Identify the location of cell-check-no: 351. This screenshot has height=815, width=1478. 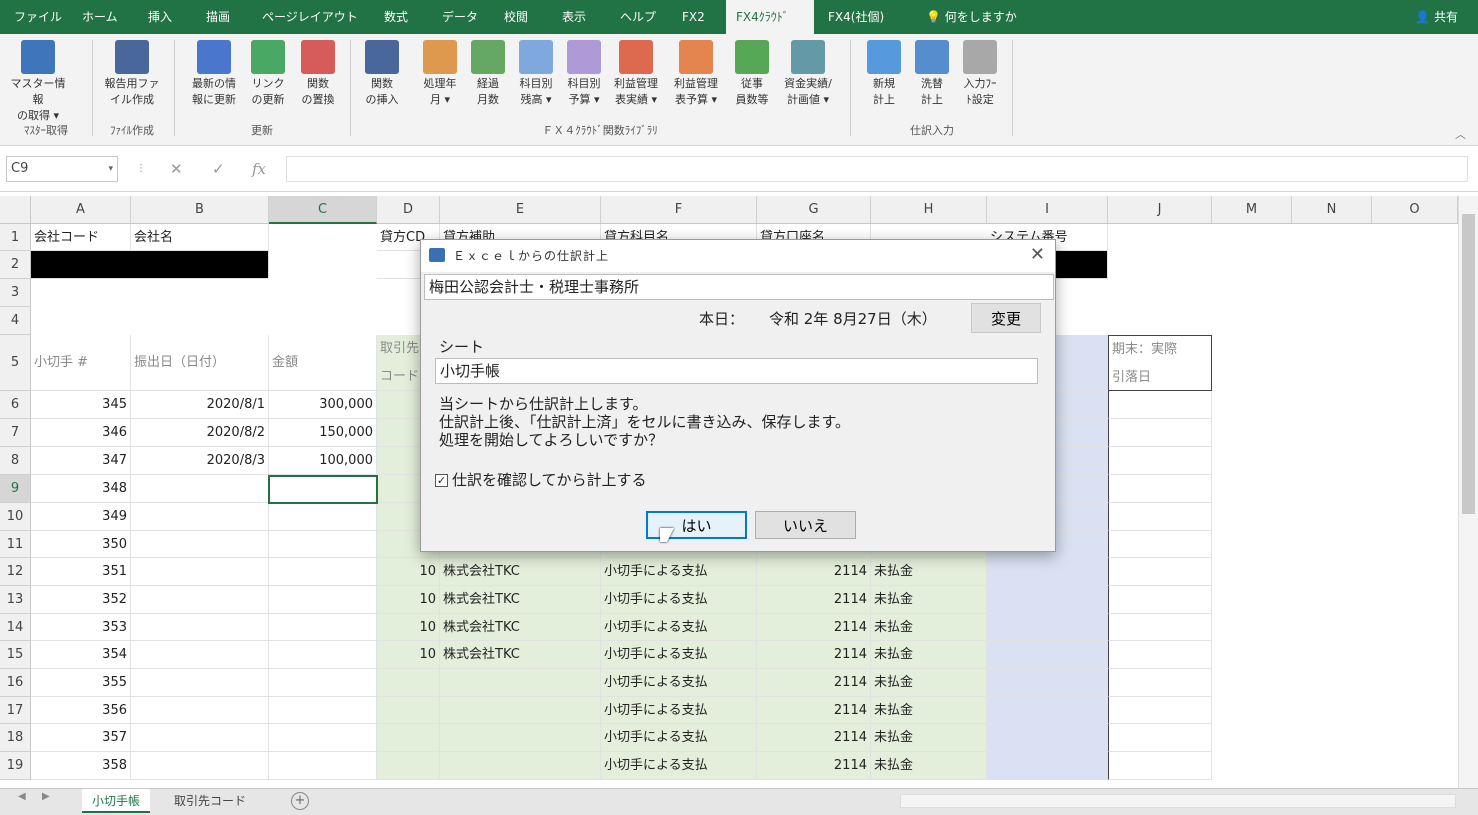
(81, 572).